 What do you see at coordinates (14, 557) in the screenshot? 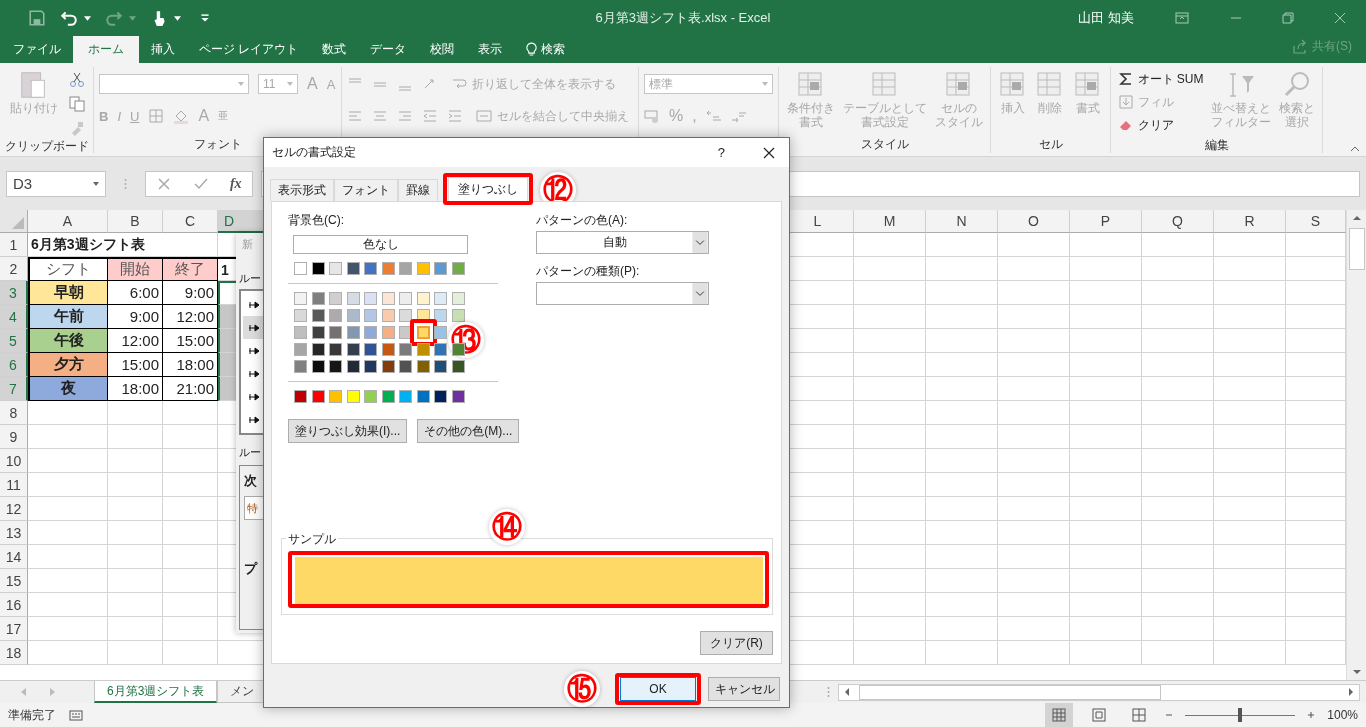
I see `row-header: 14` at bounding box center [14, 557].